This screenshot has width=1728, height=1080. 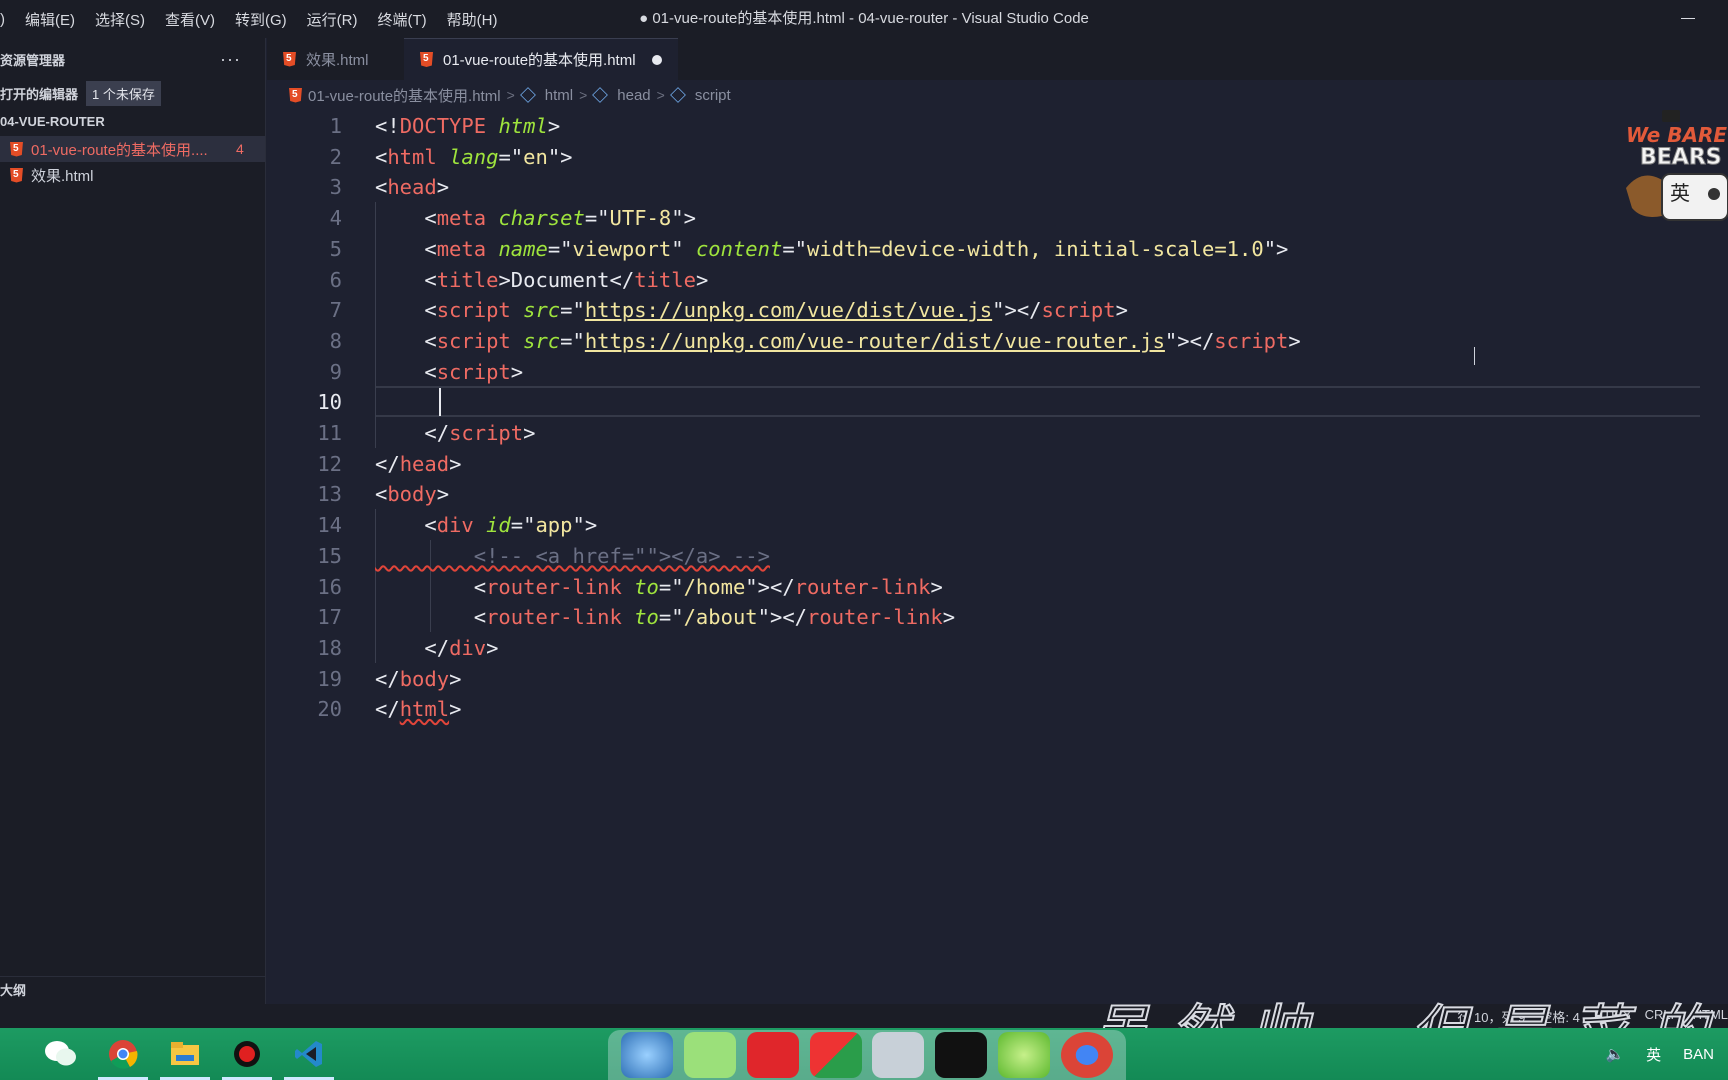 What do you see at coordinates (961, 1055) in the screenshot?
I see `intellij-icon` at bounding box center [961, 1055].